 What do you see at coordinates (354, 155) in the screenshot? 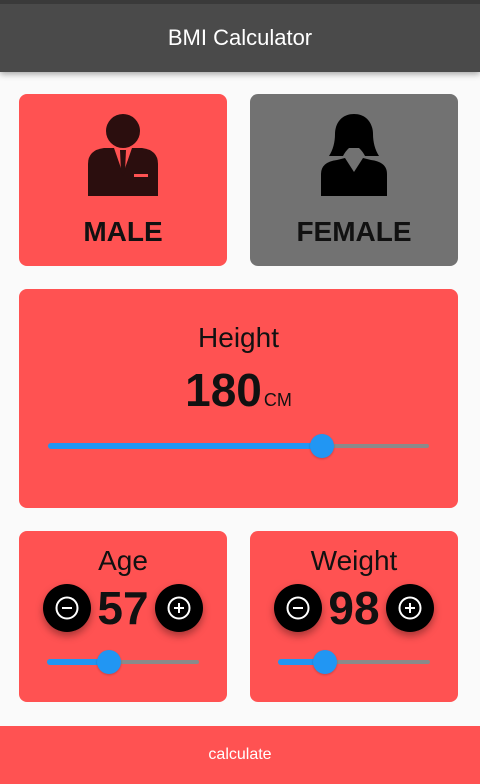
I see `female-icon` at bounding box center [354, 155].